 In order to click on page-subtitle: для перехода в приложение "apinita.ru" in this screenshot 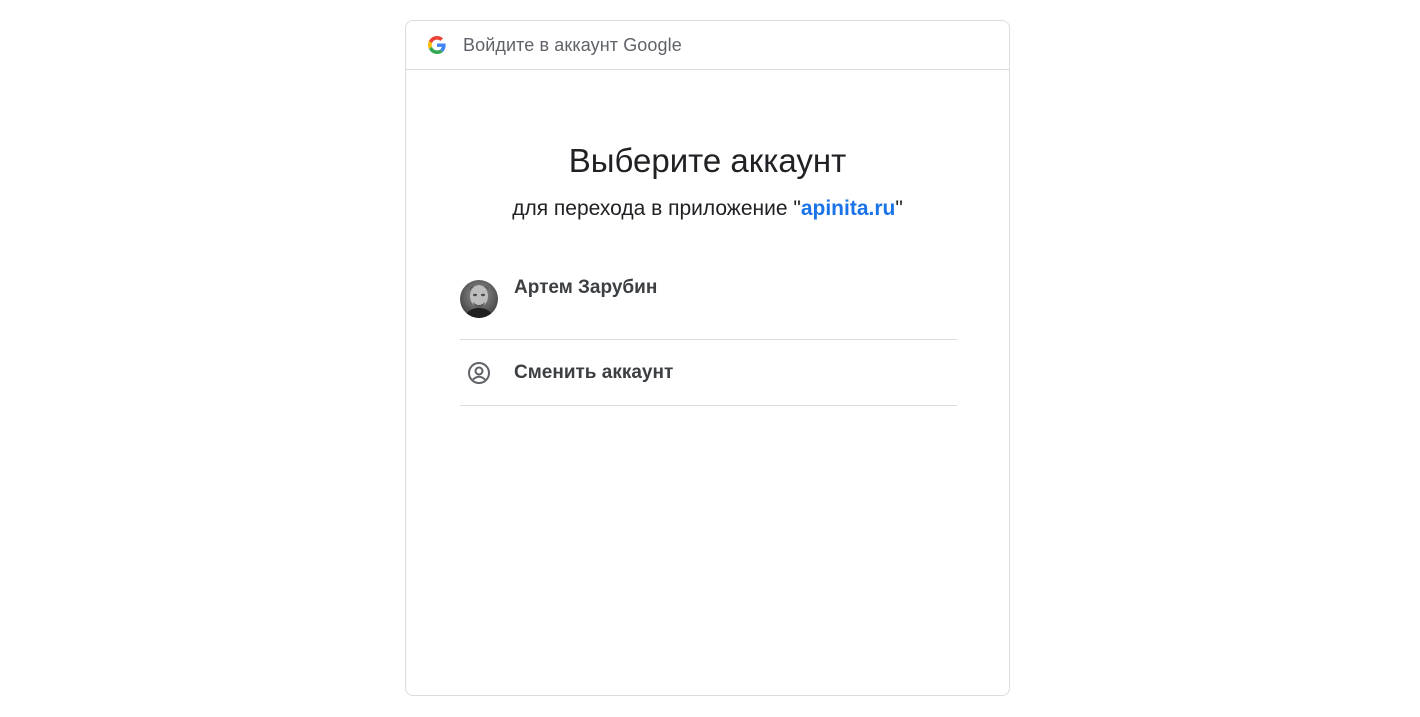, I will do `click(707, 209)`.